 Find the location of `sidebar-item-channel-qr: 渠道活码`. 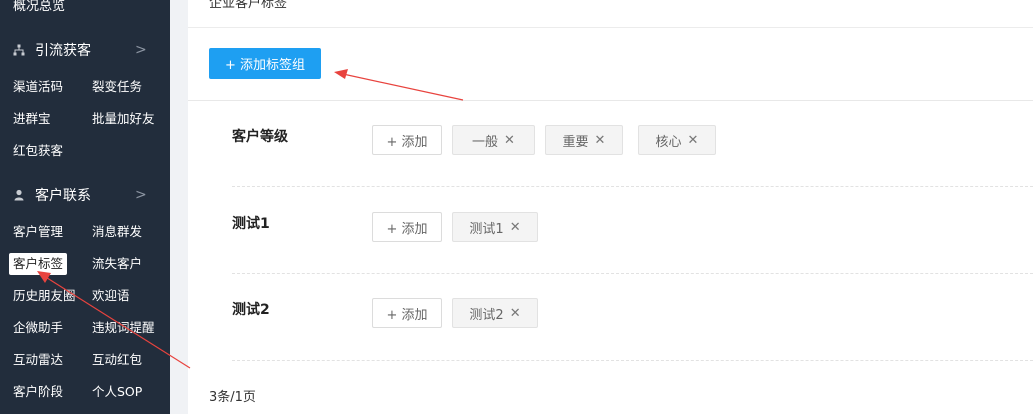

sidebar-item-channel-qr: 渠道活码 is located at coordinates (38, 87).